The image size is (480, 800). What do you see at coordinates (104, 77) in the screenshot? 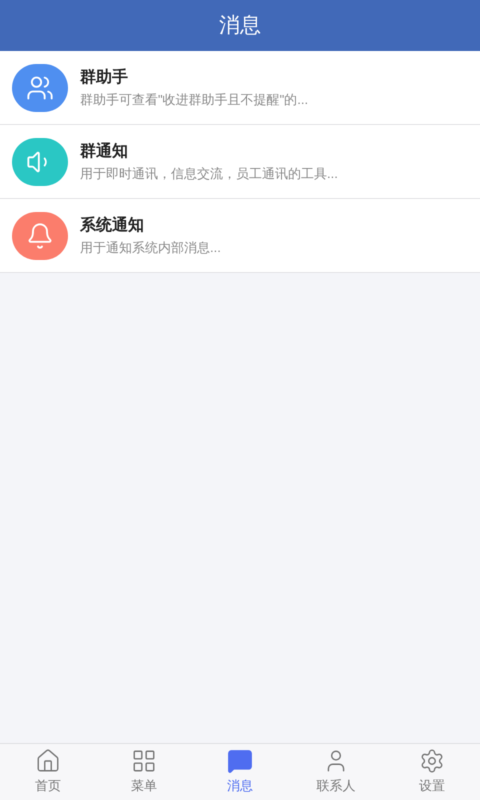
I see `message-title: 群助手` at bounding box center [104, 77].